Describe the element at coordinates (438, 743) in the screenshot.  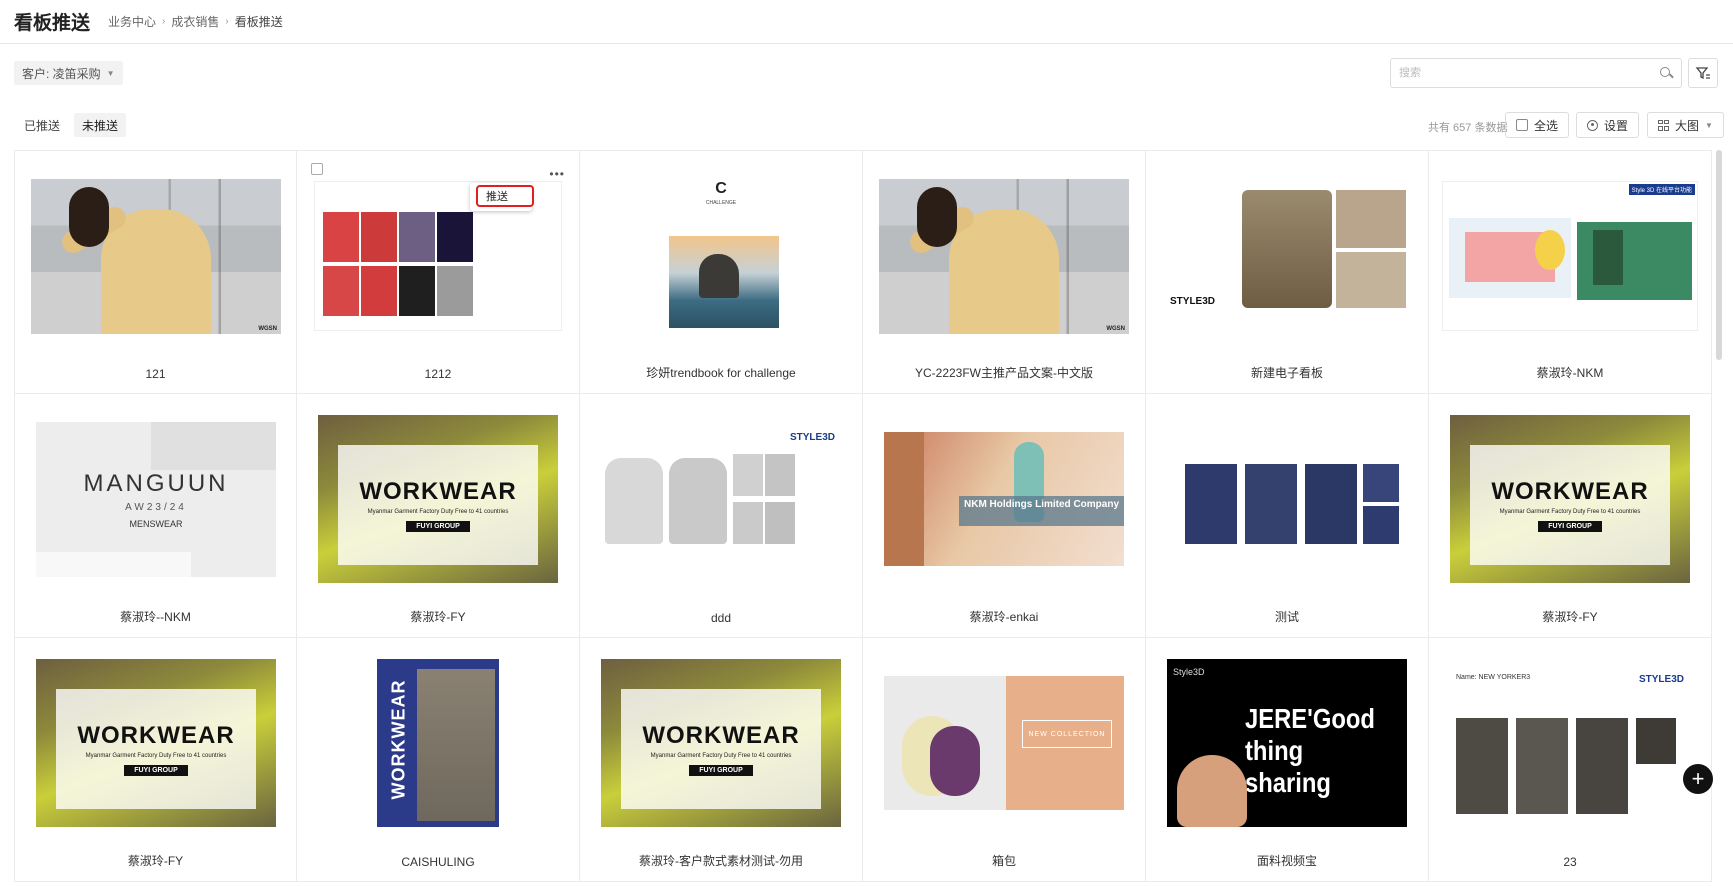
I see `card-thumbnail: WORKWEAR` at that location.